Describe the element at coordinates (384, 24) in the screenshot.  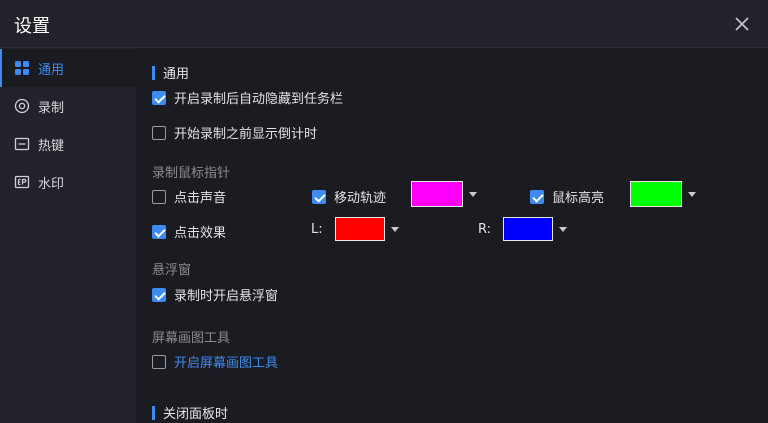
I see `title-bar: 设置` at that location.